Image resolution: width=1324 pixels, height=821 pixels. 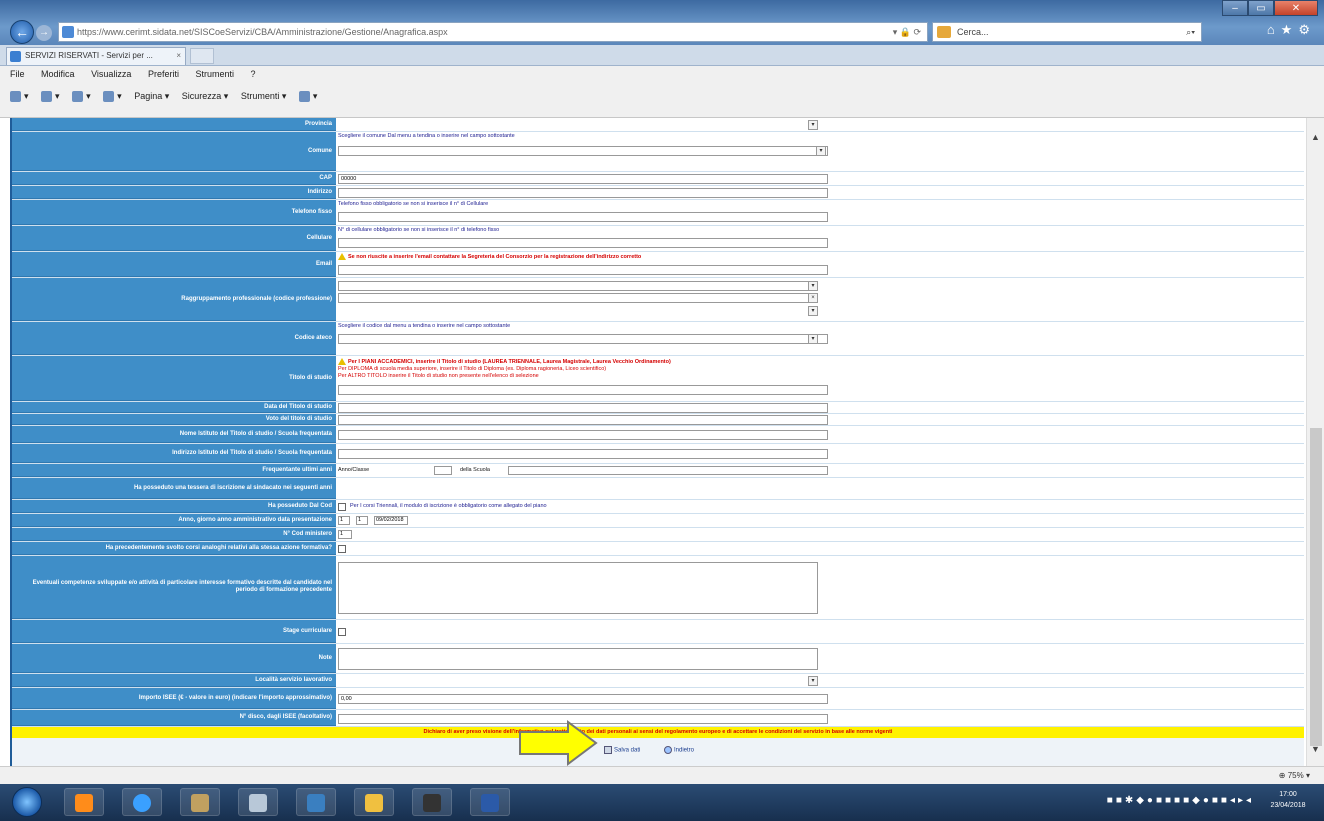 What do you see at coordinates (202, 56) in the screenshot?
I see `new-tab-button` at bounding box center [202, 56].